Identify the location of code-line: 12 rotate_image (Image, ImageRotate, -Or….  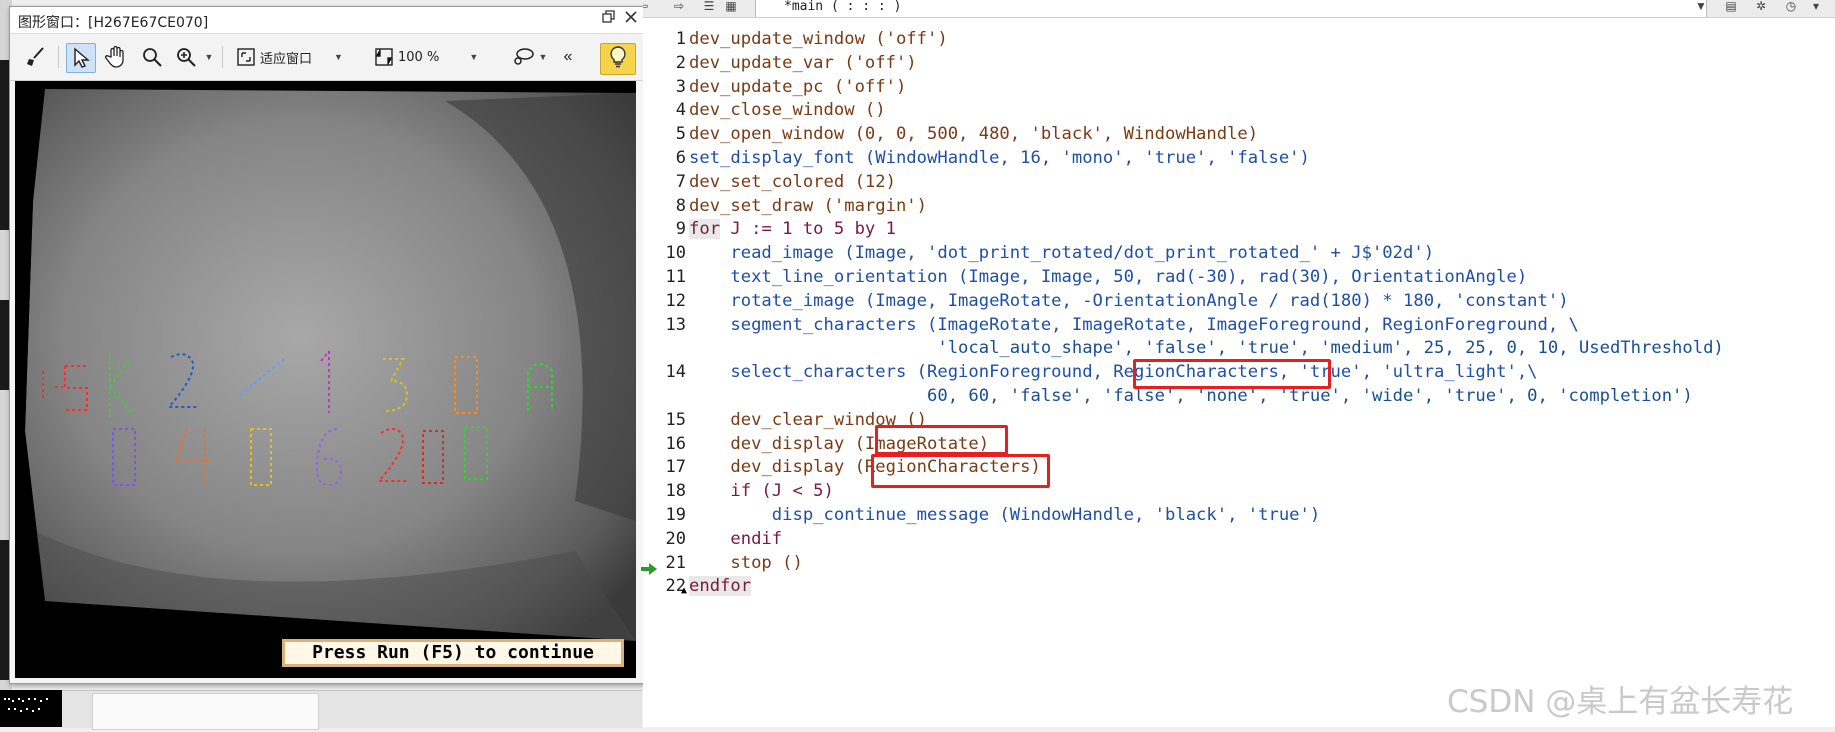
(1239, 302).